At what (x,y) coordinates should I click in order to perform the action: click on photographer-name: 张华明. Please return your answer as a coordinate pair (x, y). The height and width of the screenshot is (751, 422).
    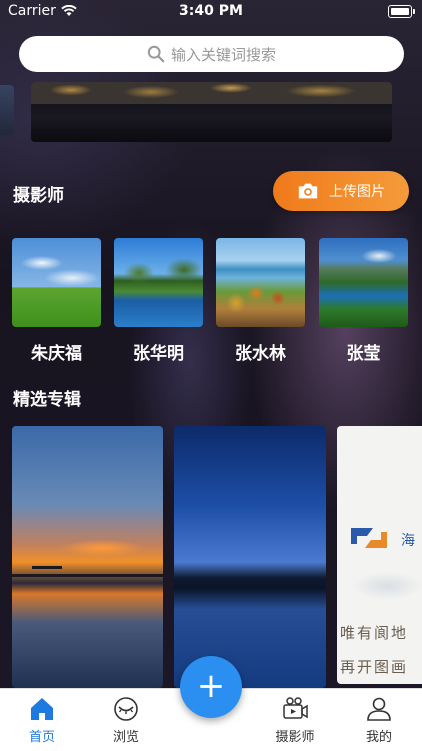
    Looking at the image, I should click on (158, 354).